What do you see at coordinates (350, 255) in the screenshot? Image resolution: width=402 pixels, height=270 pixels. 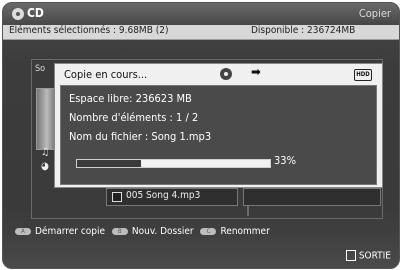 I see `exit-icon` at bounding box center [350, 255].